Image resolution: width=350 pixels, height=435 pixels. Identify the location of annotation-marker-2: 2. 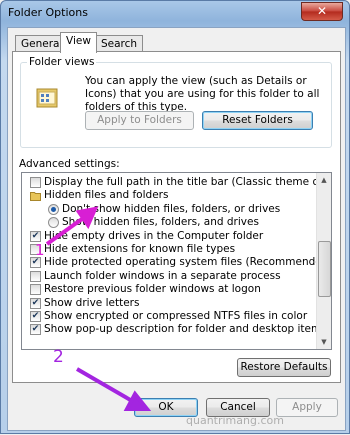
(58, 357).